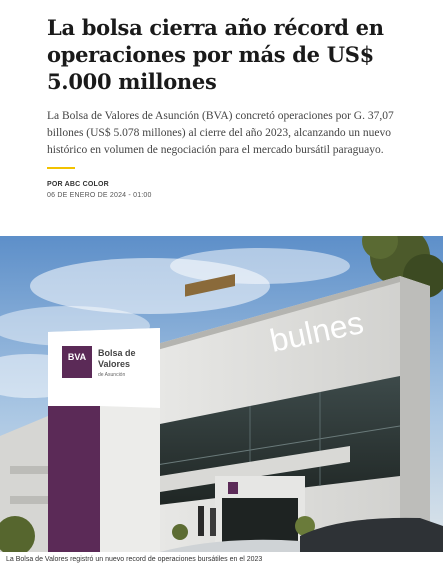 The width and height of the screenshot is (443, 564). What do you see at coordinates (99, 195) in the screenshot?
I see `article-date: 06 DE ENERO DE 2024 - 01:00` at bounding box center [99, 195].